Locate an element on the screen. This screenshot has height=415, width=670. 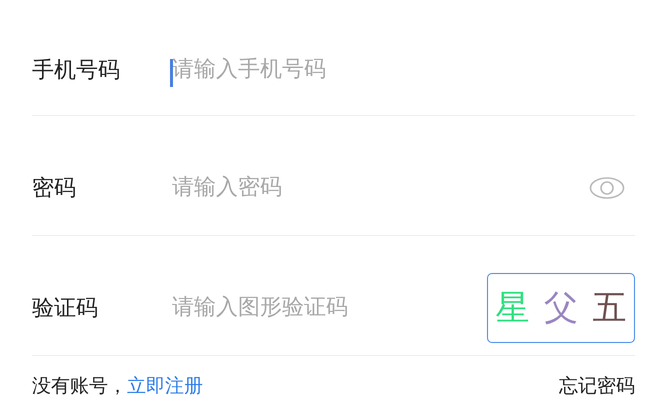
input-field: 请输入图形验证码 is located at coordinates (328, 307).